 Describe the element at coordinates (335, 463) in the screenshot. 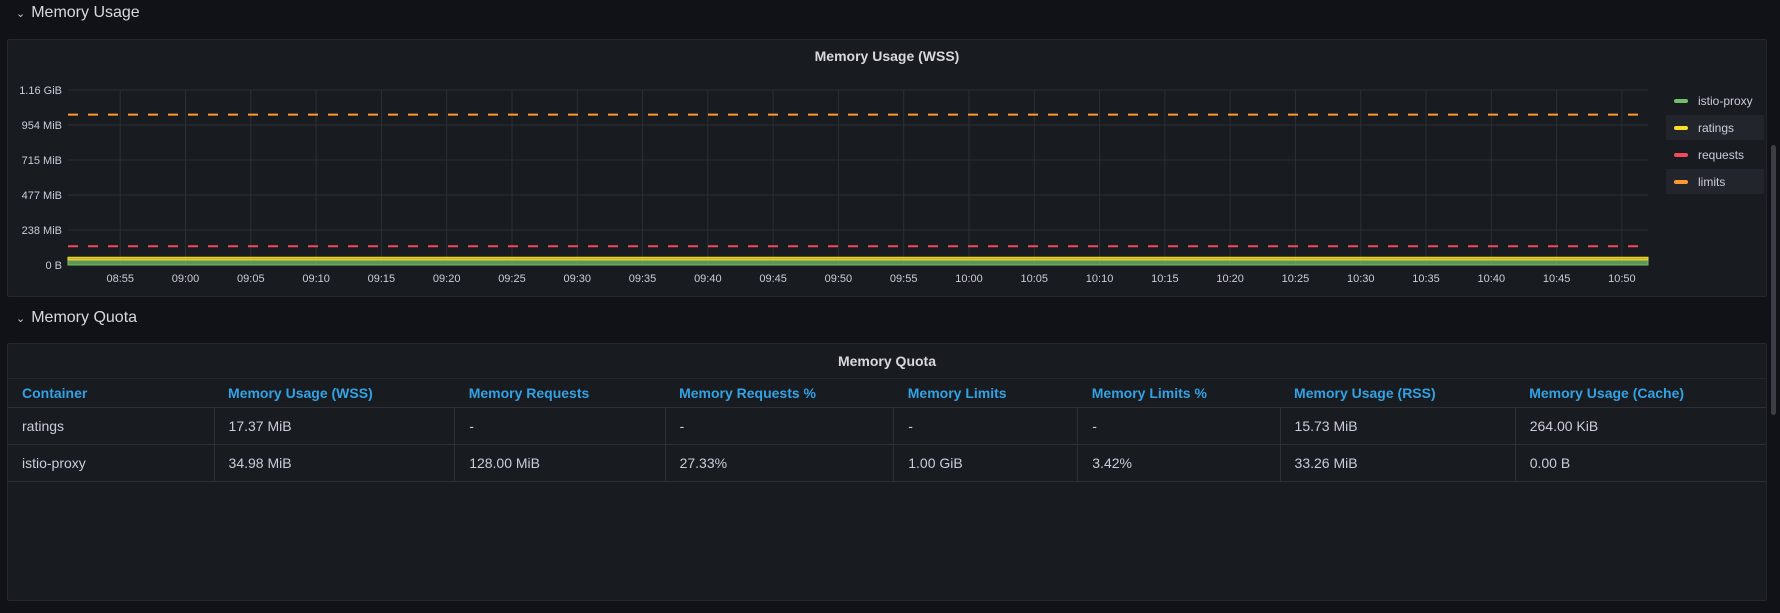

I see `table-cell: 34.98 MiB` at that location.